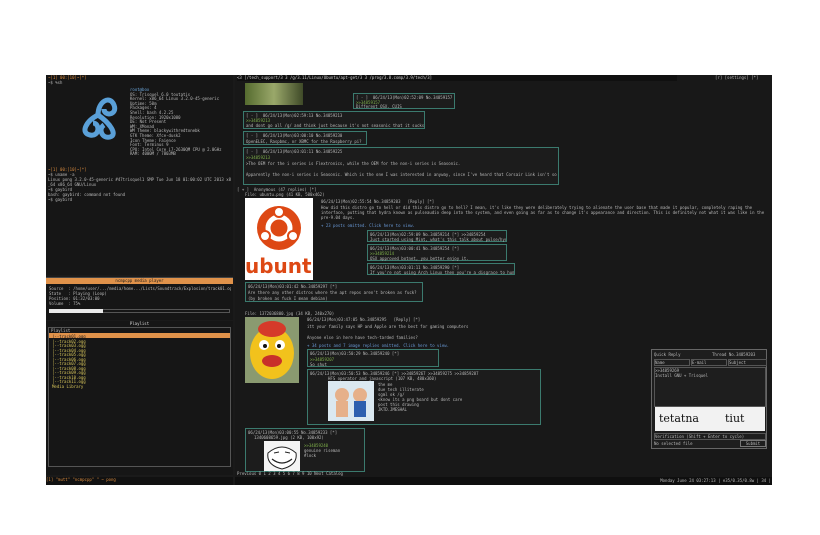 The height and width of the screenshot is (535, 820). Describe the element at coordinates (112, 386) in the screenshot. I see `media-library-item: Media Library` at that location.